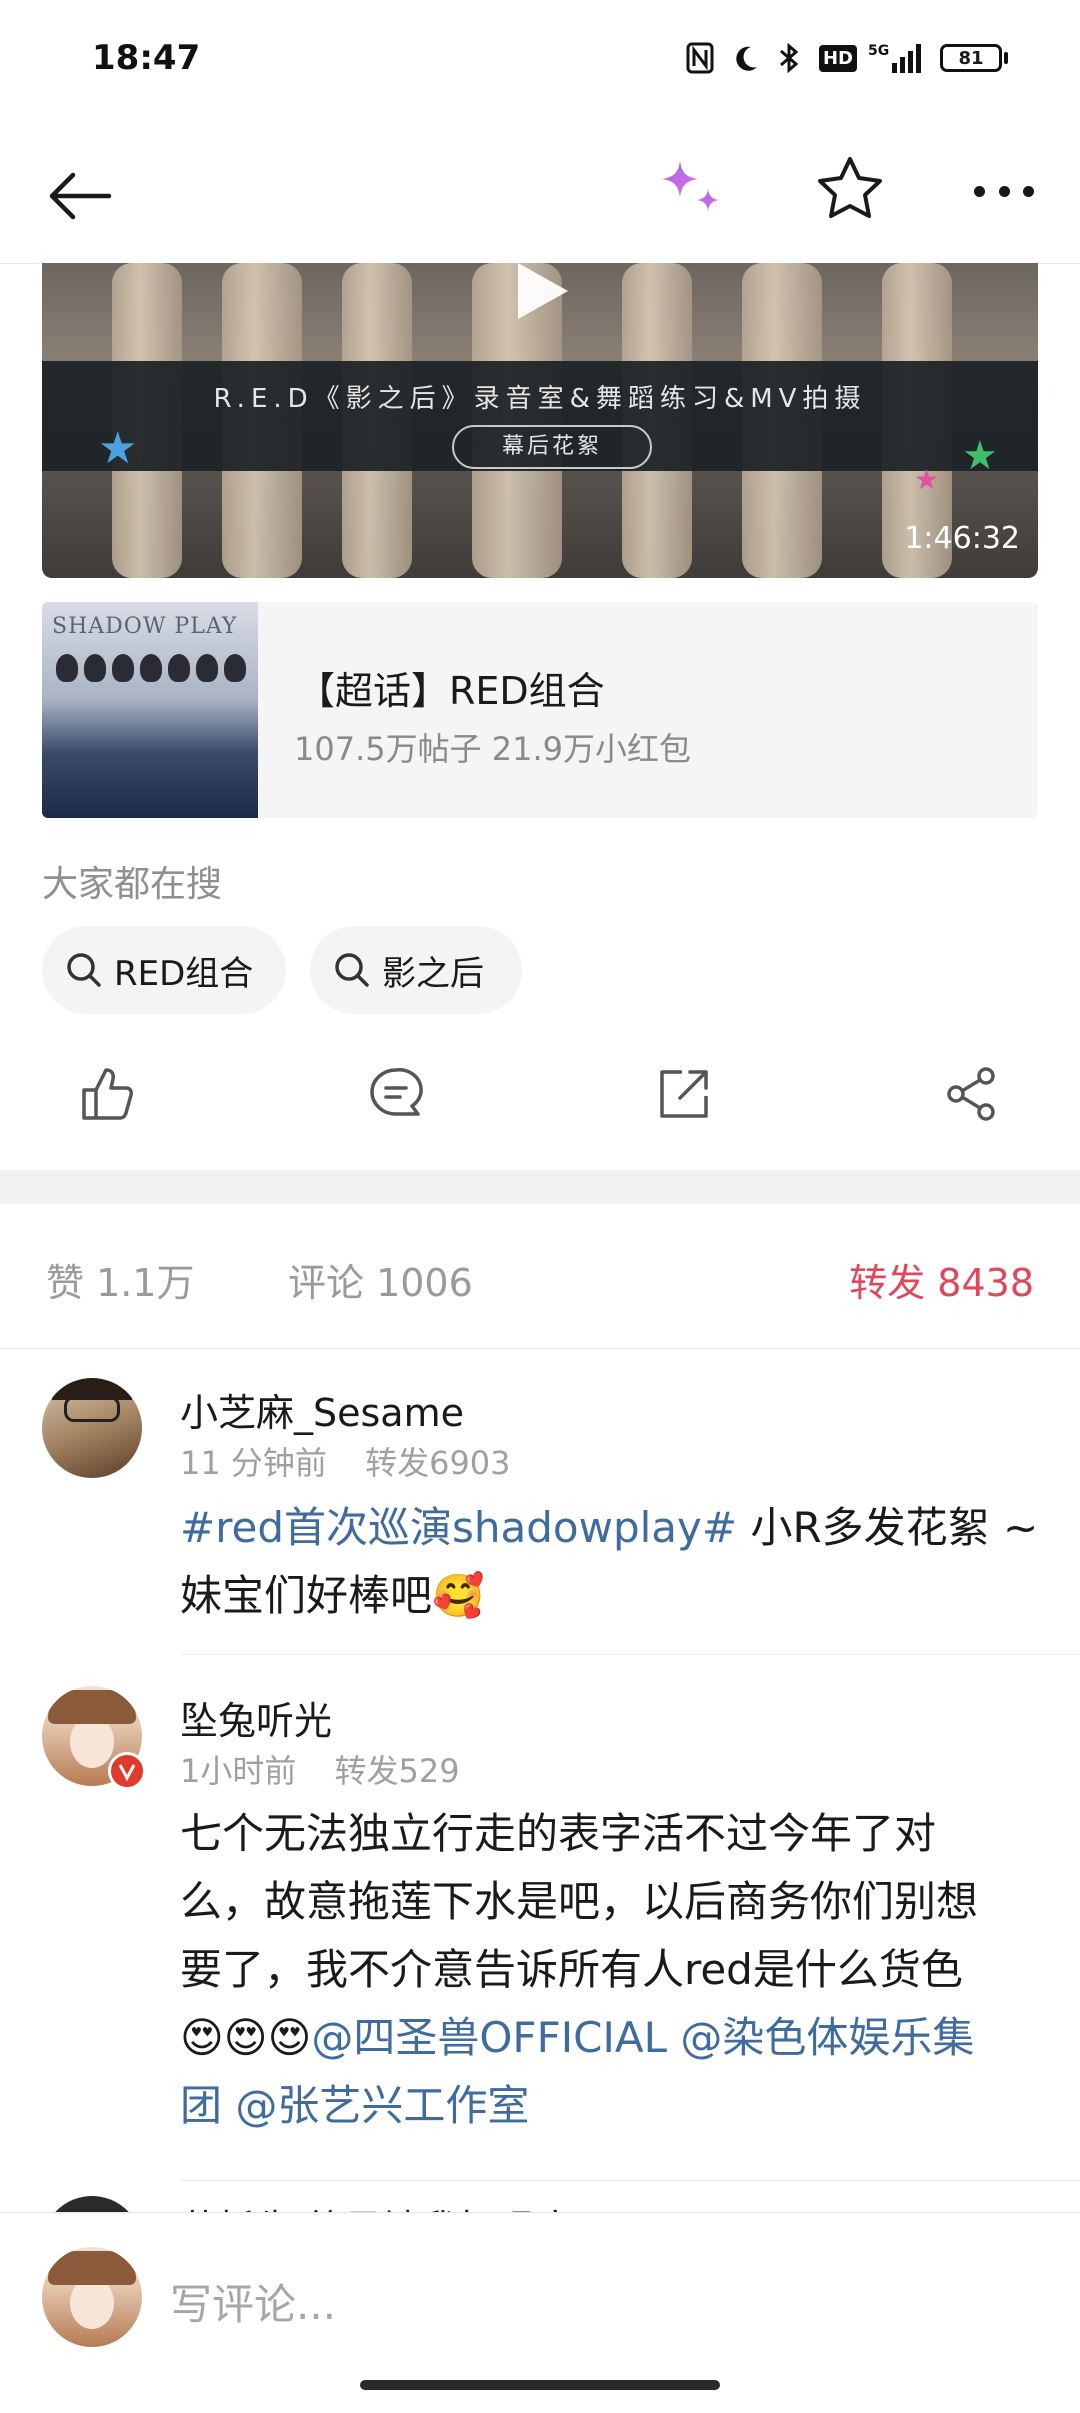 The width and height of the screenshot is (1080, 2413). I want to click on topic-stats: 107.5万帖子 21.9万小红包, so click(493, 749).